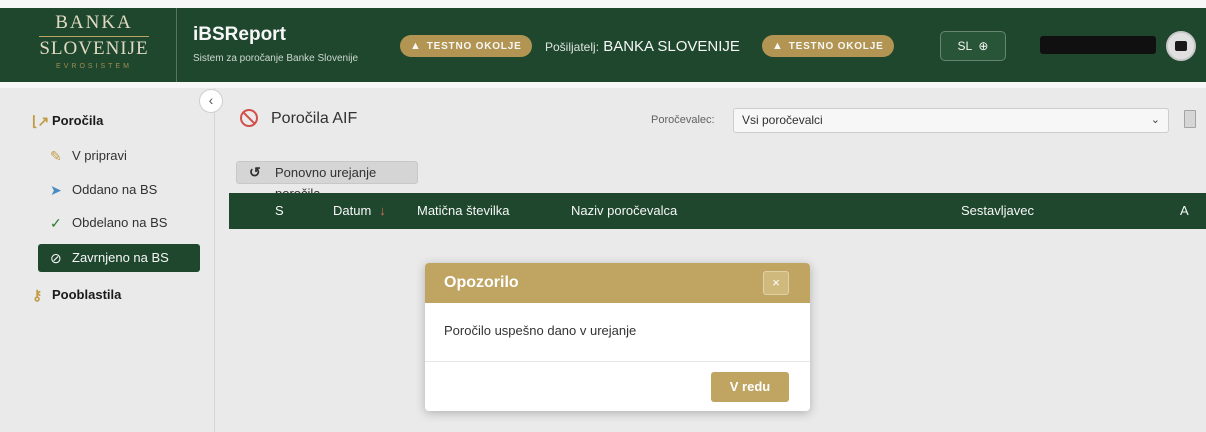 This screenshot has width=1206, height=432. Describe the element at coordinates (481, 282) in the screenshot. I see `dialog-title: Opozorilo` at that location.